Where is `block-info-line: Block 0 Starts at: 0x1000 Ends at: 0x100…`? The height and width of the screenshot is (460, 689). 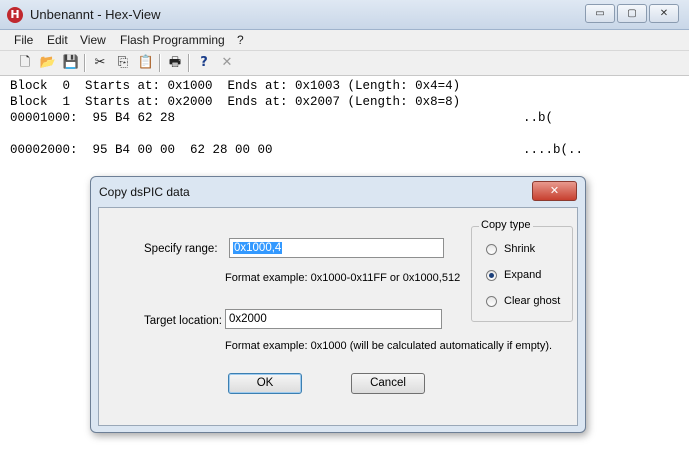 block-info-line: Block 0 Starts at: 0x1000 Ends at: 0x100… is located at coordinates (235, 86).